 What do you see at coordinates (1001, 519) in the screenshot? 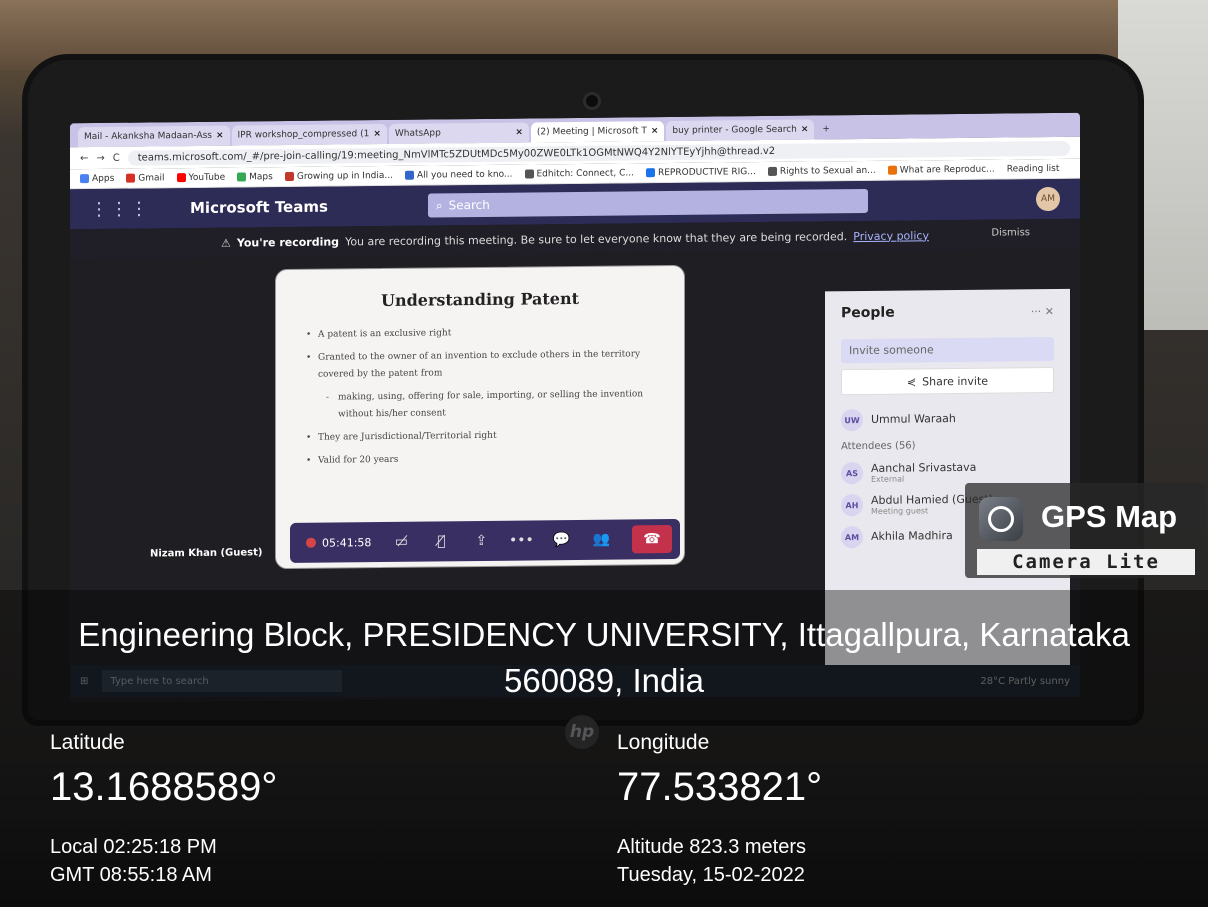
I see `camera-lens-icon` at bounding box center [1001, 519].